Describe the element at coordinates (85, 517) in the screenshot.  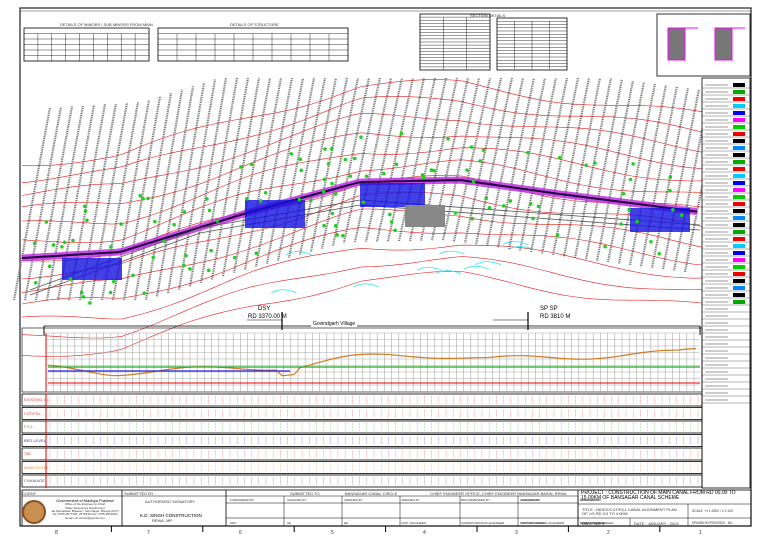
I see `client-line: Email: eic.wrdmp@gmail.com` at that location.